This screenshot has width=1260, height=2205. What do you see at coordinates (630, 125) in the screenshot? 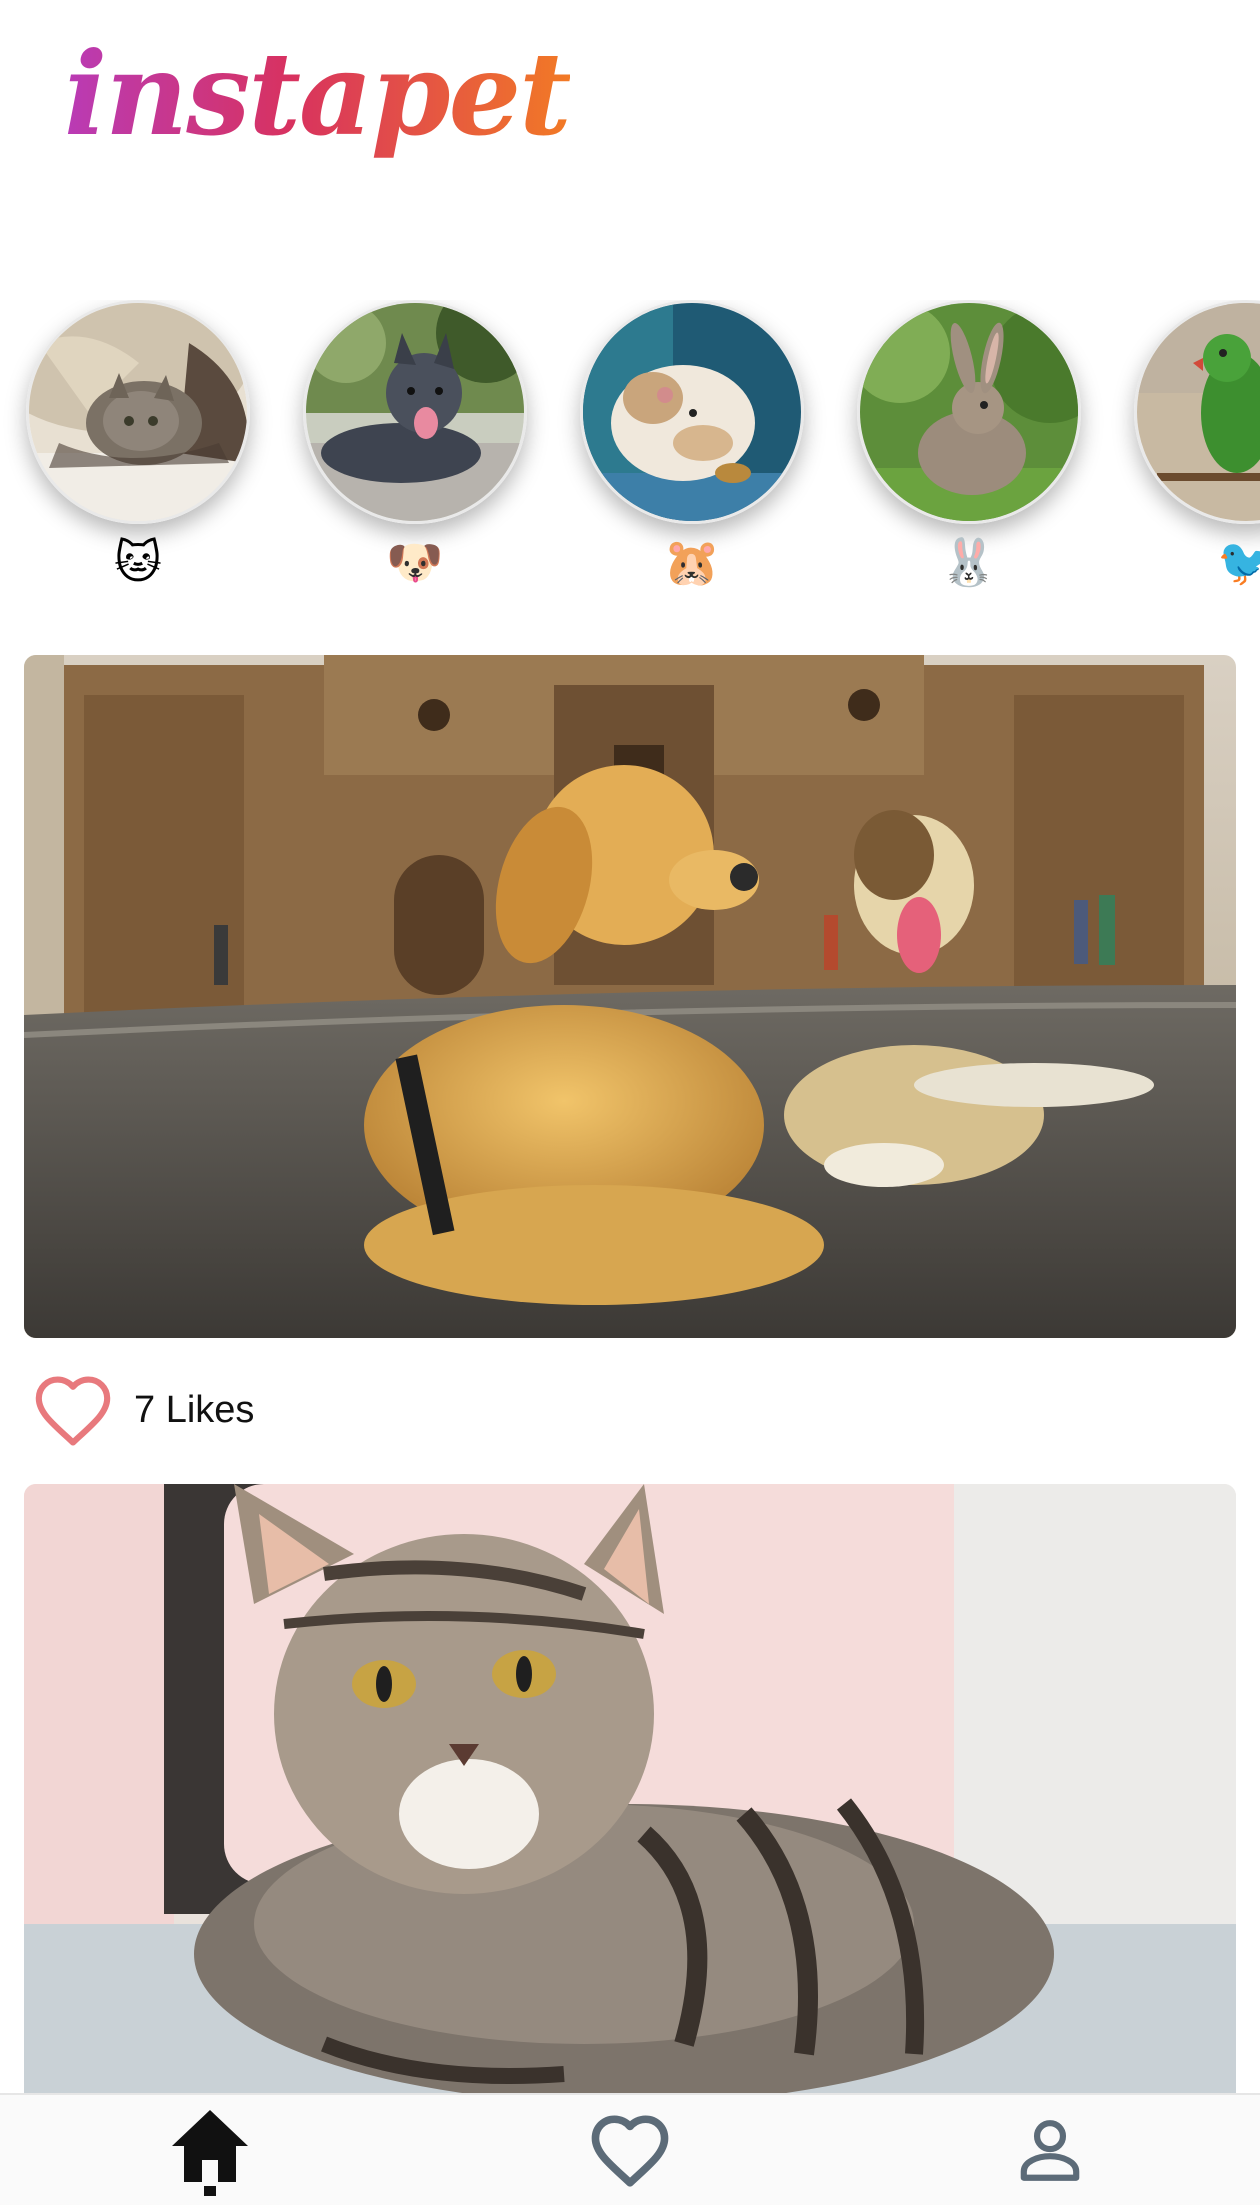
I see `header: instapet` at bounding box center [630, 125].